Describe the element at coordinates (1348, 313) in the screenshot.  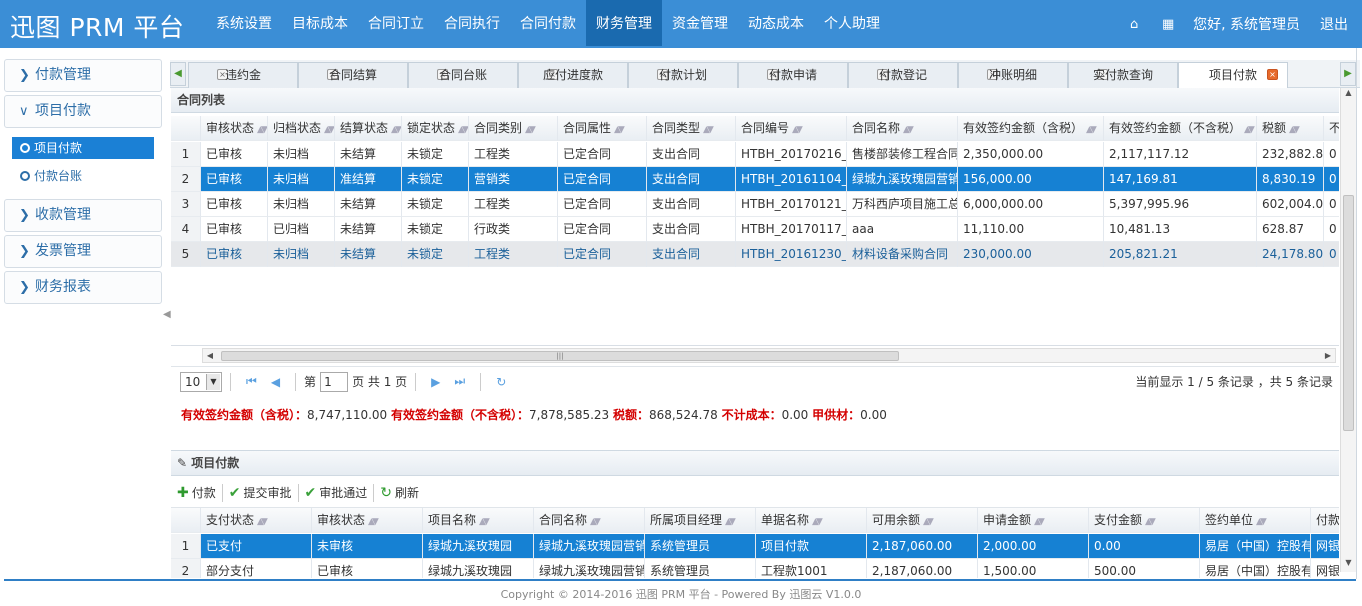
I see `scroll-thumb` at that location.